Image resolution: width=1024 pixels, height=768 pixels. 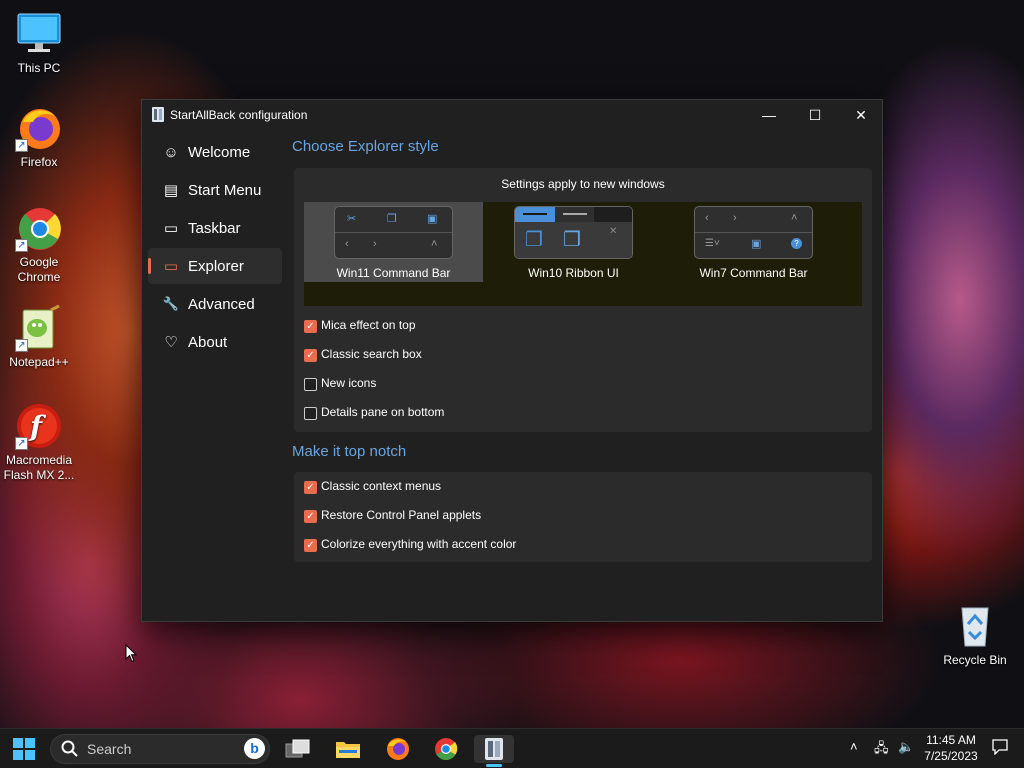 What do you see at coordinates (588, 361) in the screenshot?
I see `checkbox-classic-search-box: ✓ Classic search box` at bounding box center [588, 361].